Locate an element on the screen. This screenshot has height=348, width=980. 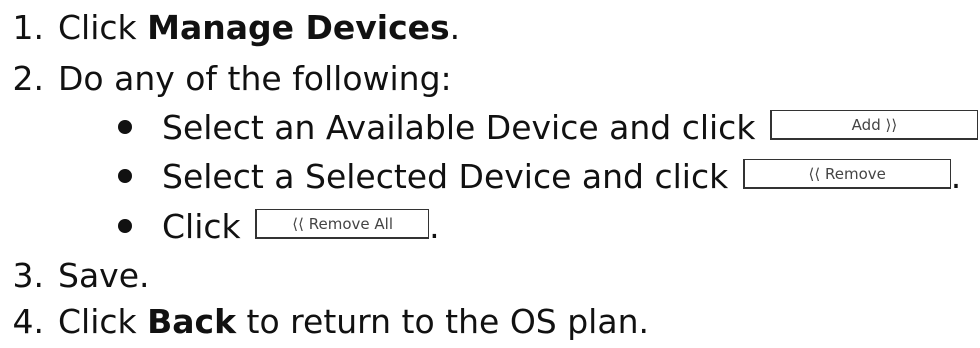
remove-button-illustration: ⟨⟨ Remove is located at coordinates (846, 174).